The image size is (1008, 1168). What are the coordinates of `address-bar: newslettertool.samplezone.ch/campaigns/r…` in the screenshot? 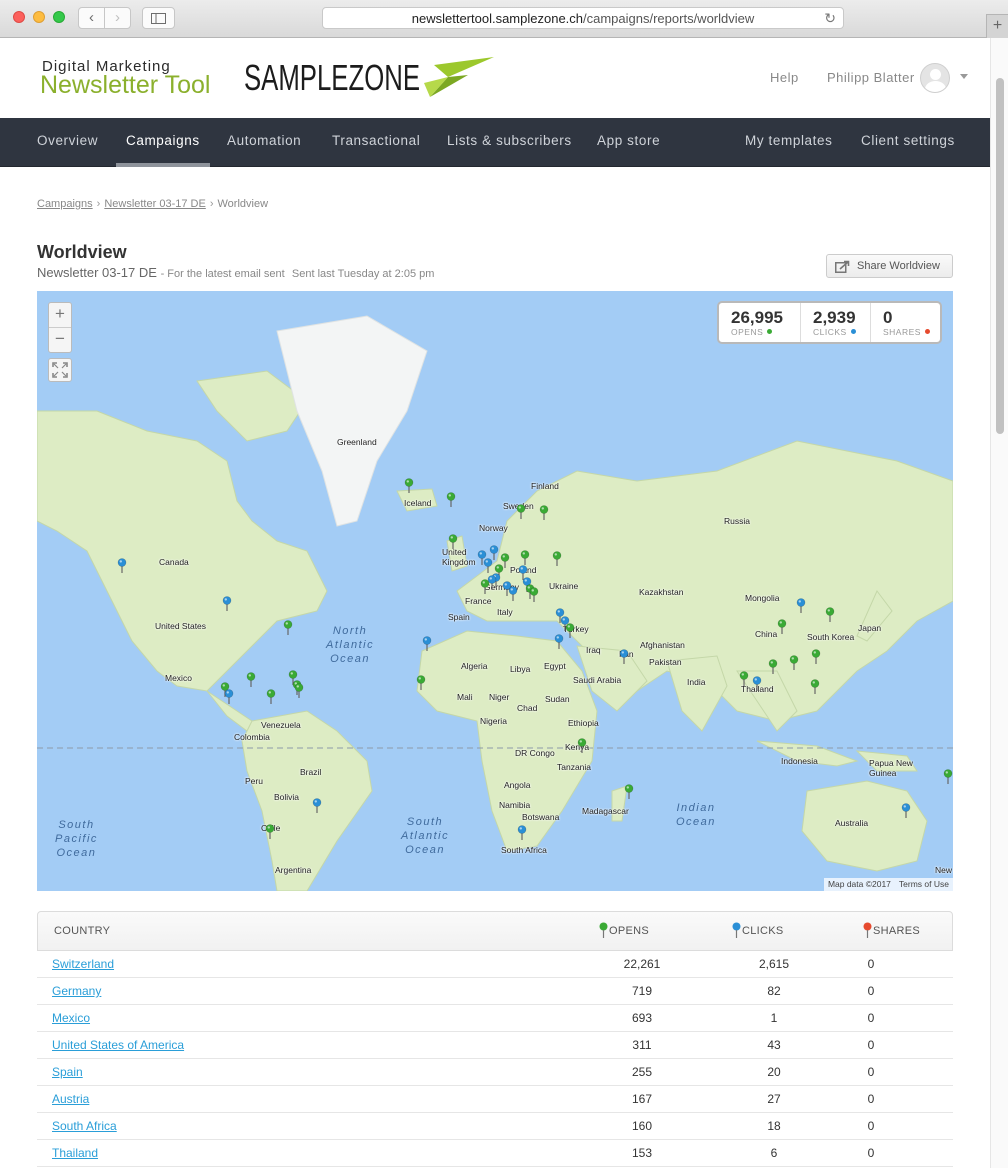 It's located at (583, 18).